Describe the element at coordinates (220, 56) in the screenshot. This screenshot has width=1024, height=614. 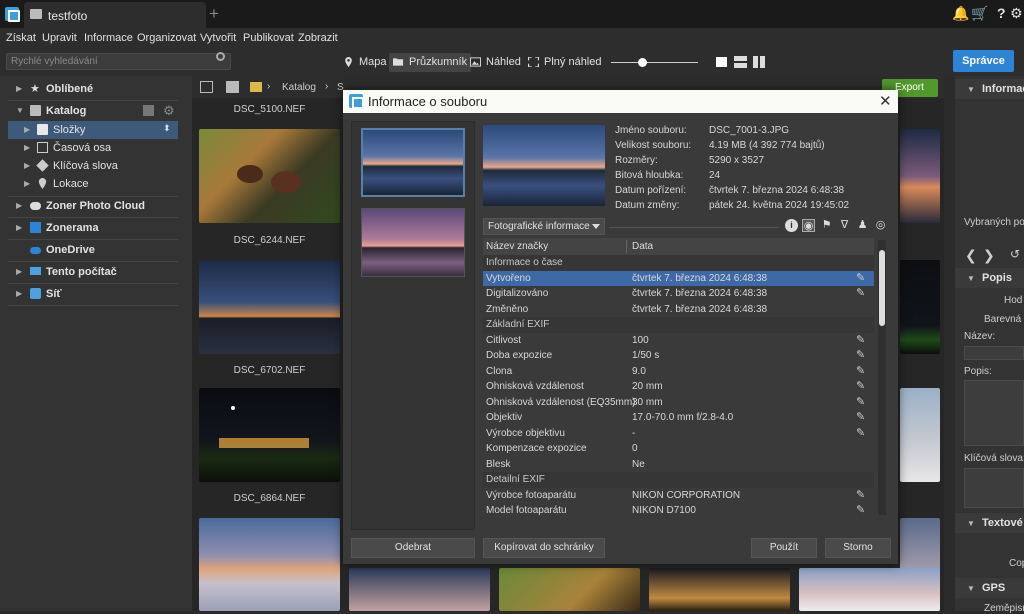
I see `search-icon` at that location.